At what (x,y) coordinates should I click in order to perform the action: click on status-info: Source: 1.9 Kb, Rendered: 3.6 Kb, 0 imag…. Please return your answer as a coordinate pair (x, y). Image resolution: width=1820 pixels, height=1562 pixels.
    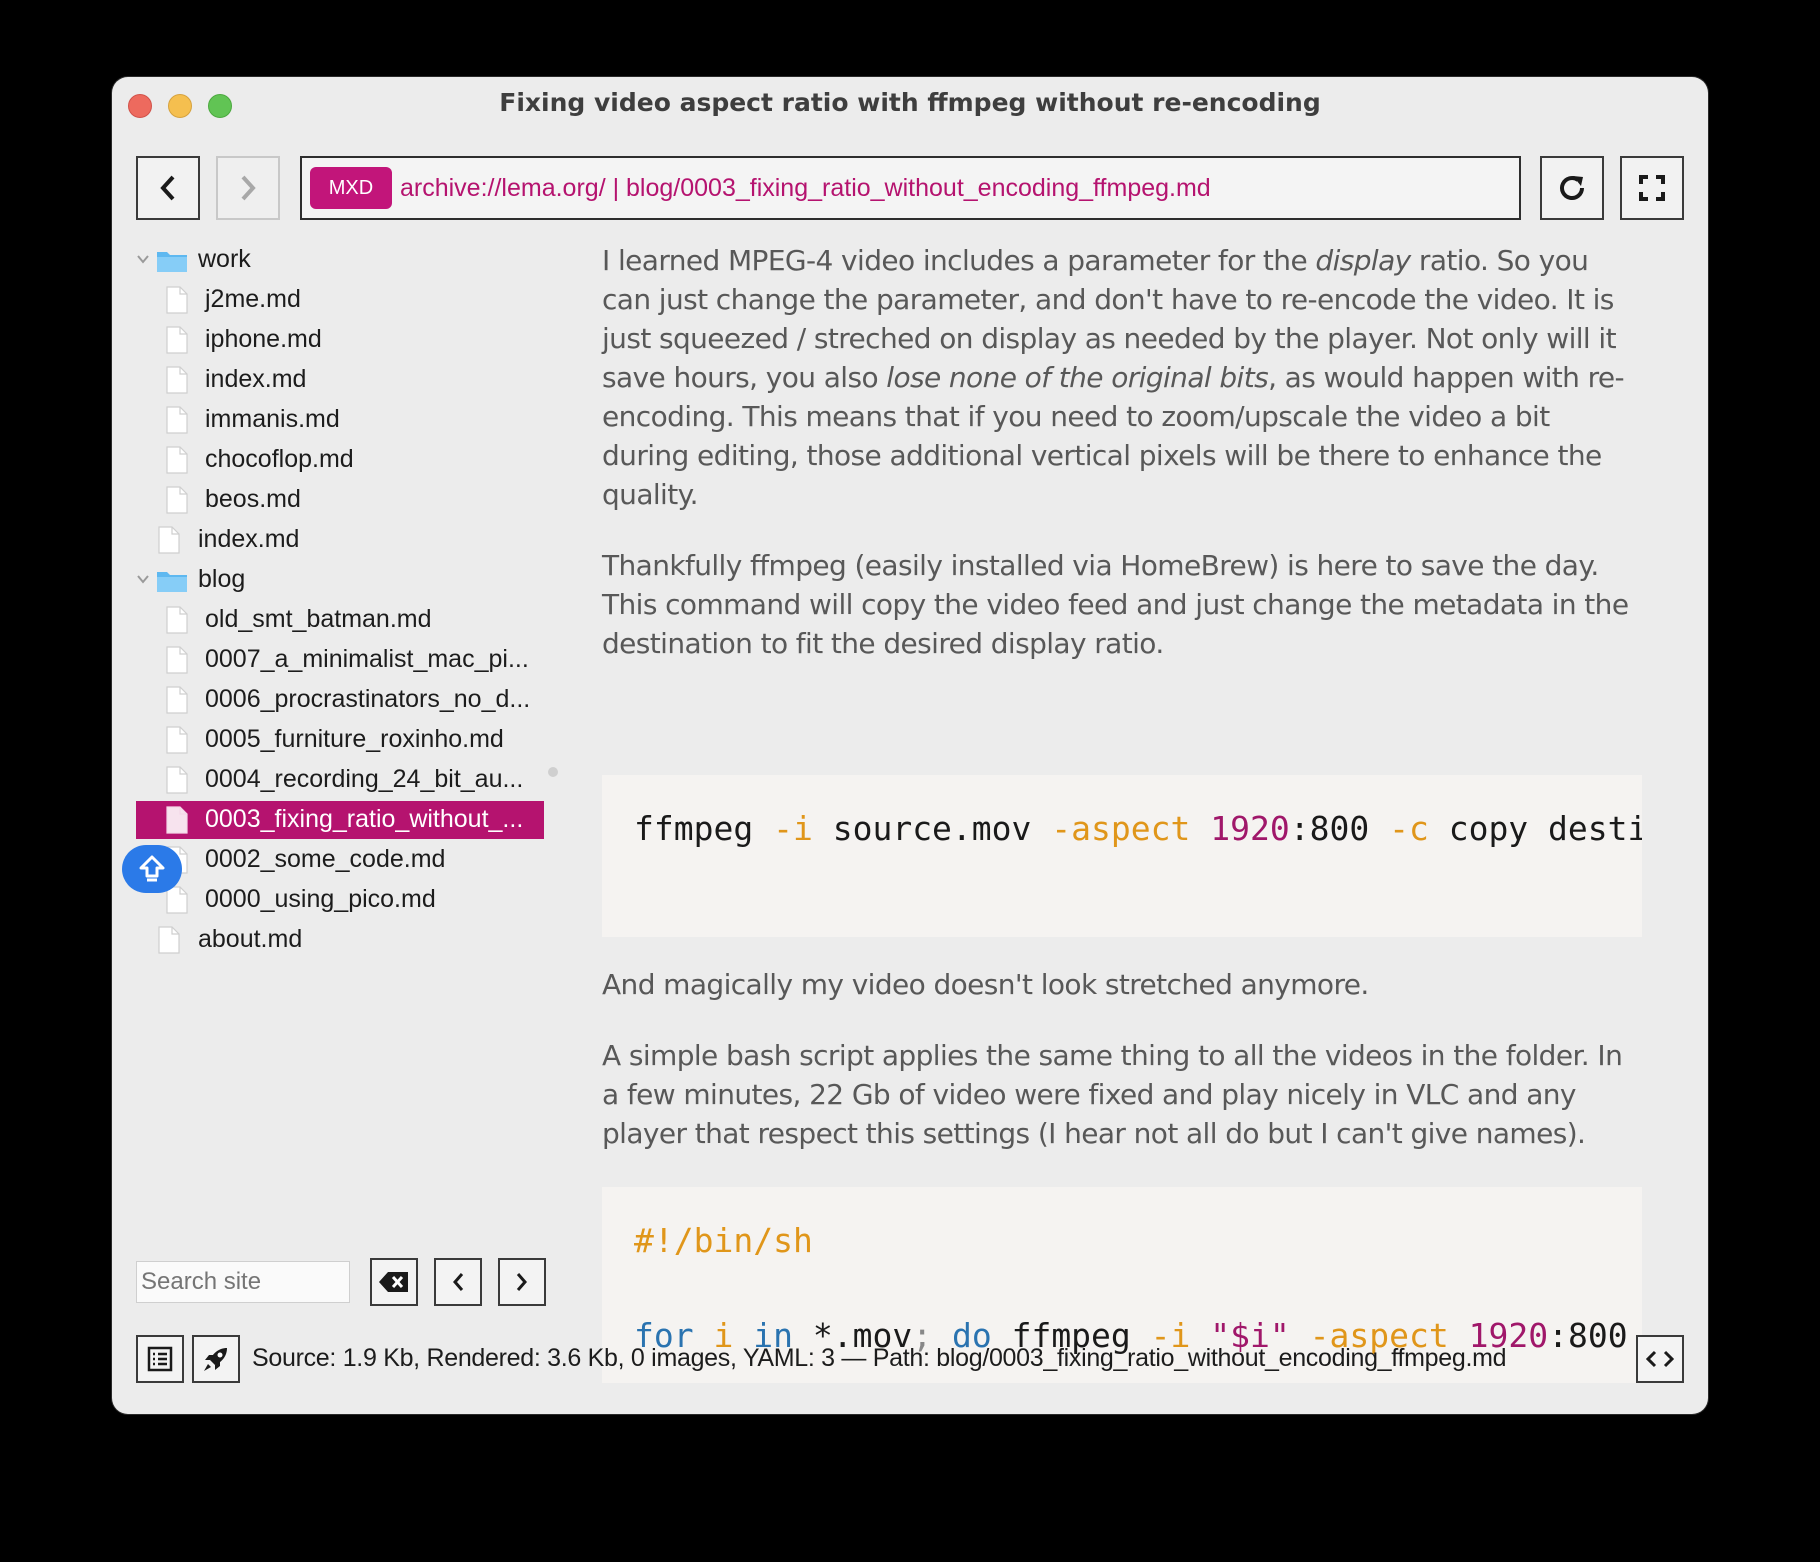
    Looking at the image, I should click on (879, 1358).